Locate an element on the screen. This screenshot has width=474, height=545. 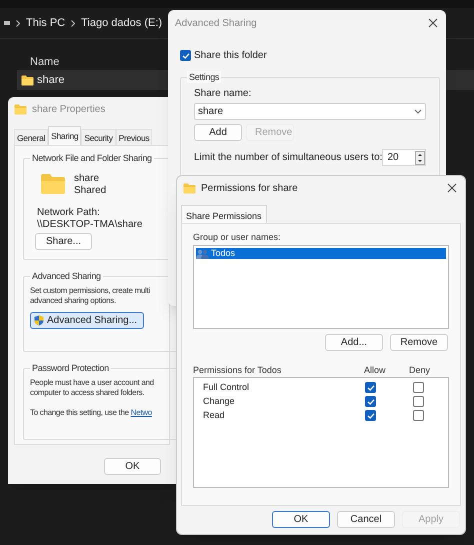
tab: Share Permissions is located at coordinates (224, 214).